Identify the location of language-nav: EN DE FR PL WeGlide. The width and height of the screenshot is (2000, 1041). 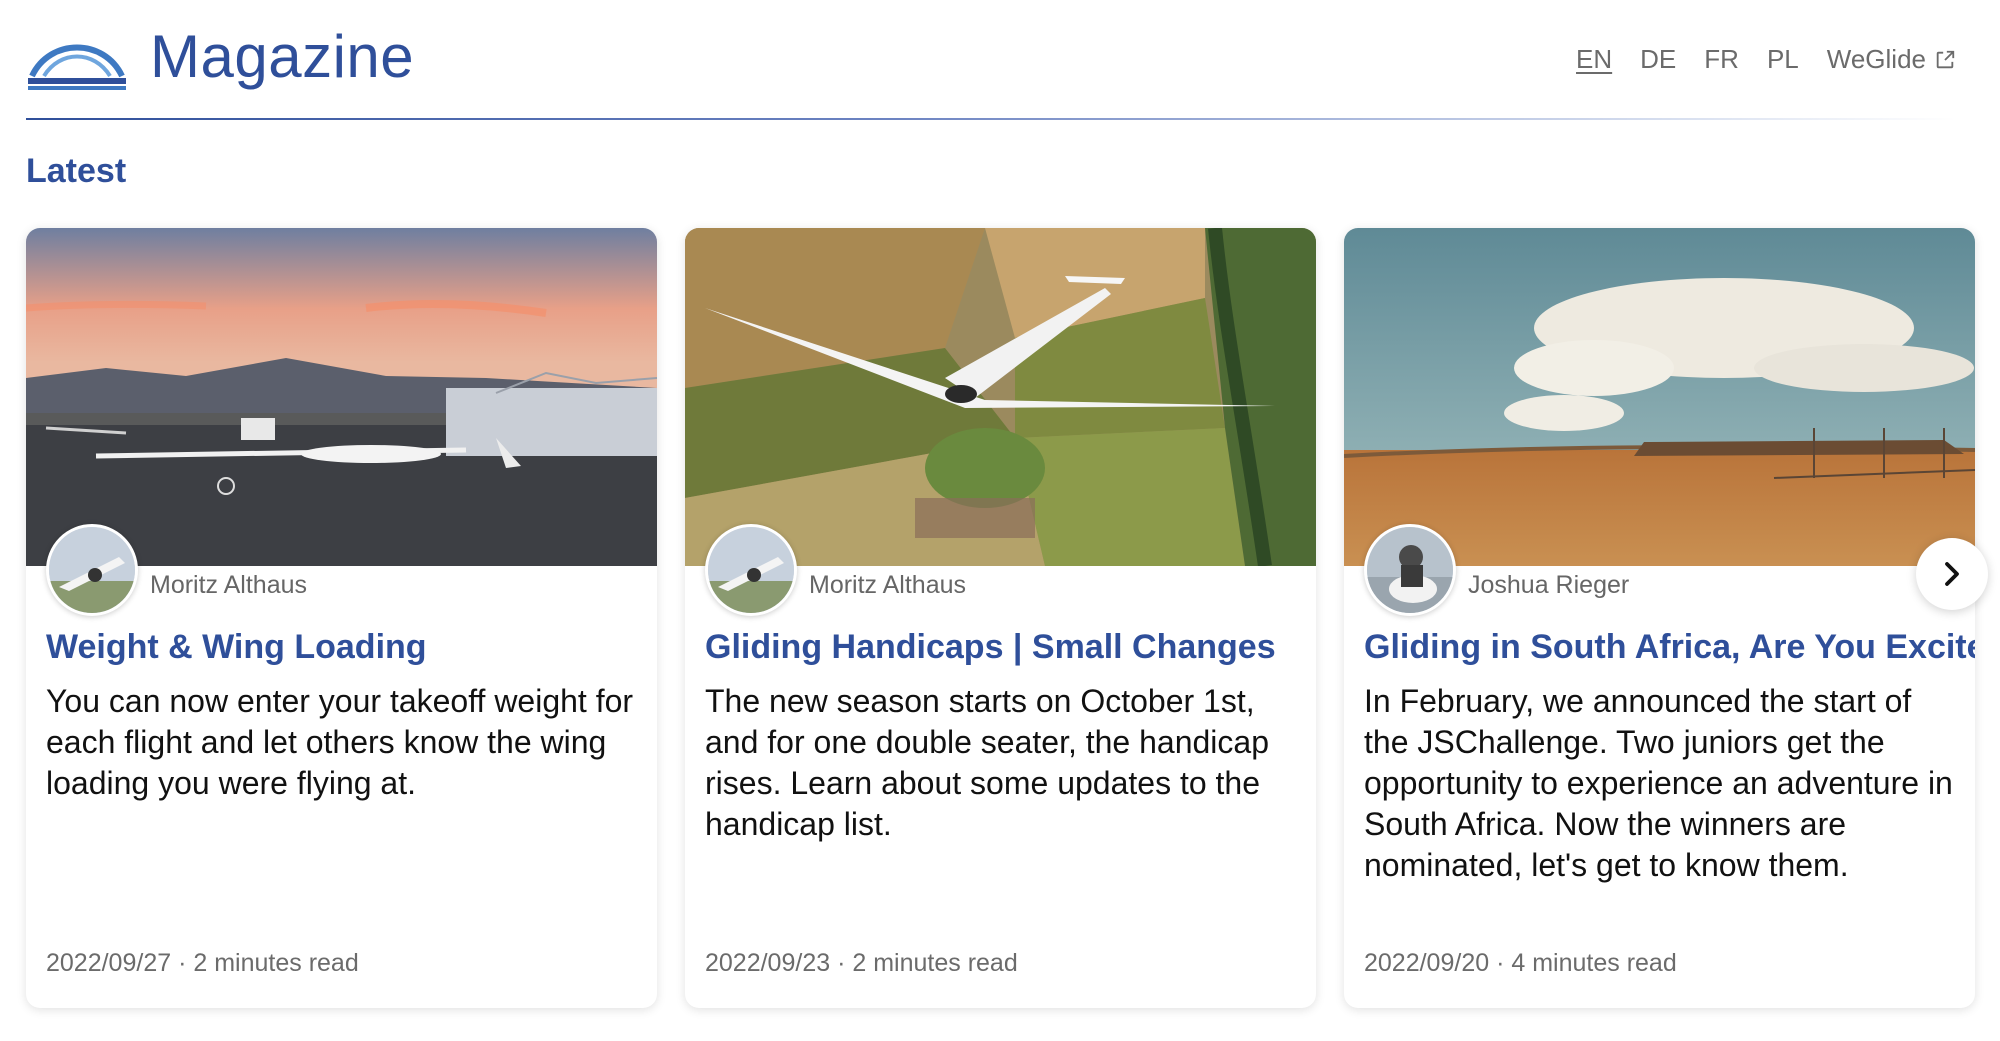
(1766, 59).